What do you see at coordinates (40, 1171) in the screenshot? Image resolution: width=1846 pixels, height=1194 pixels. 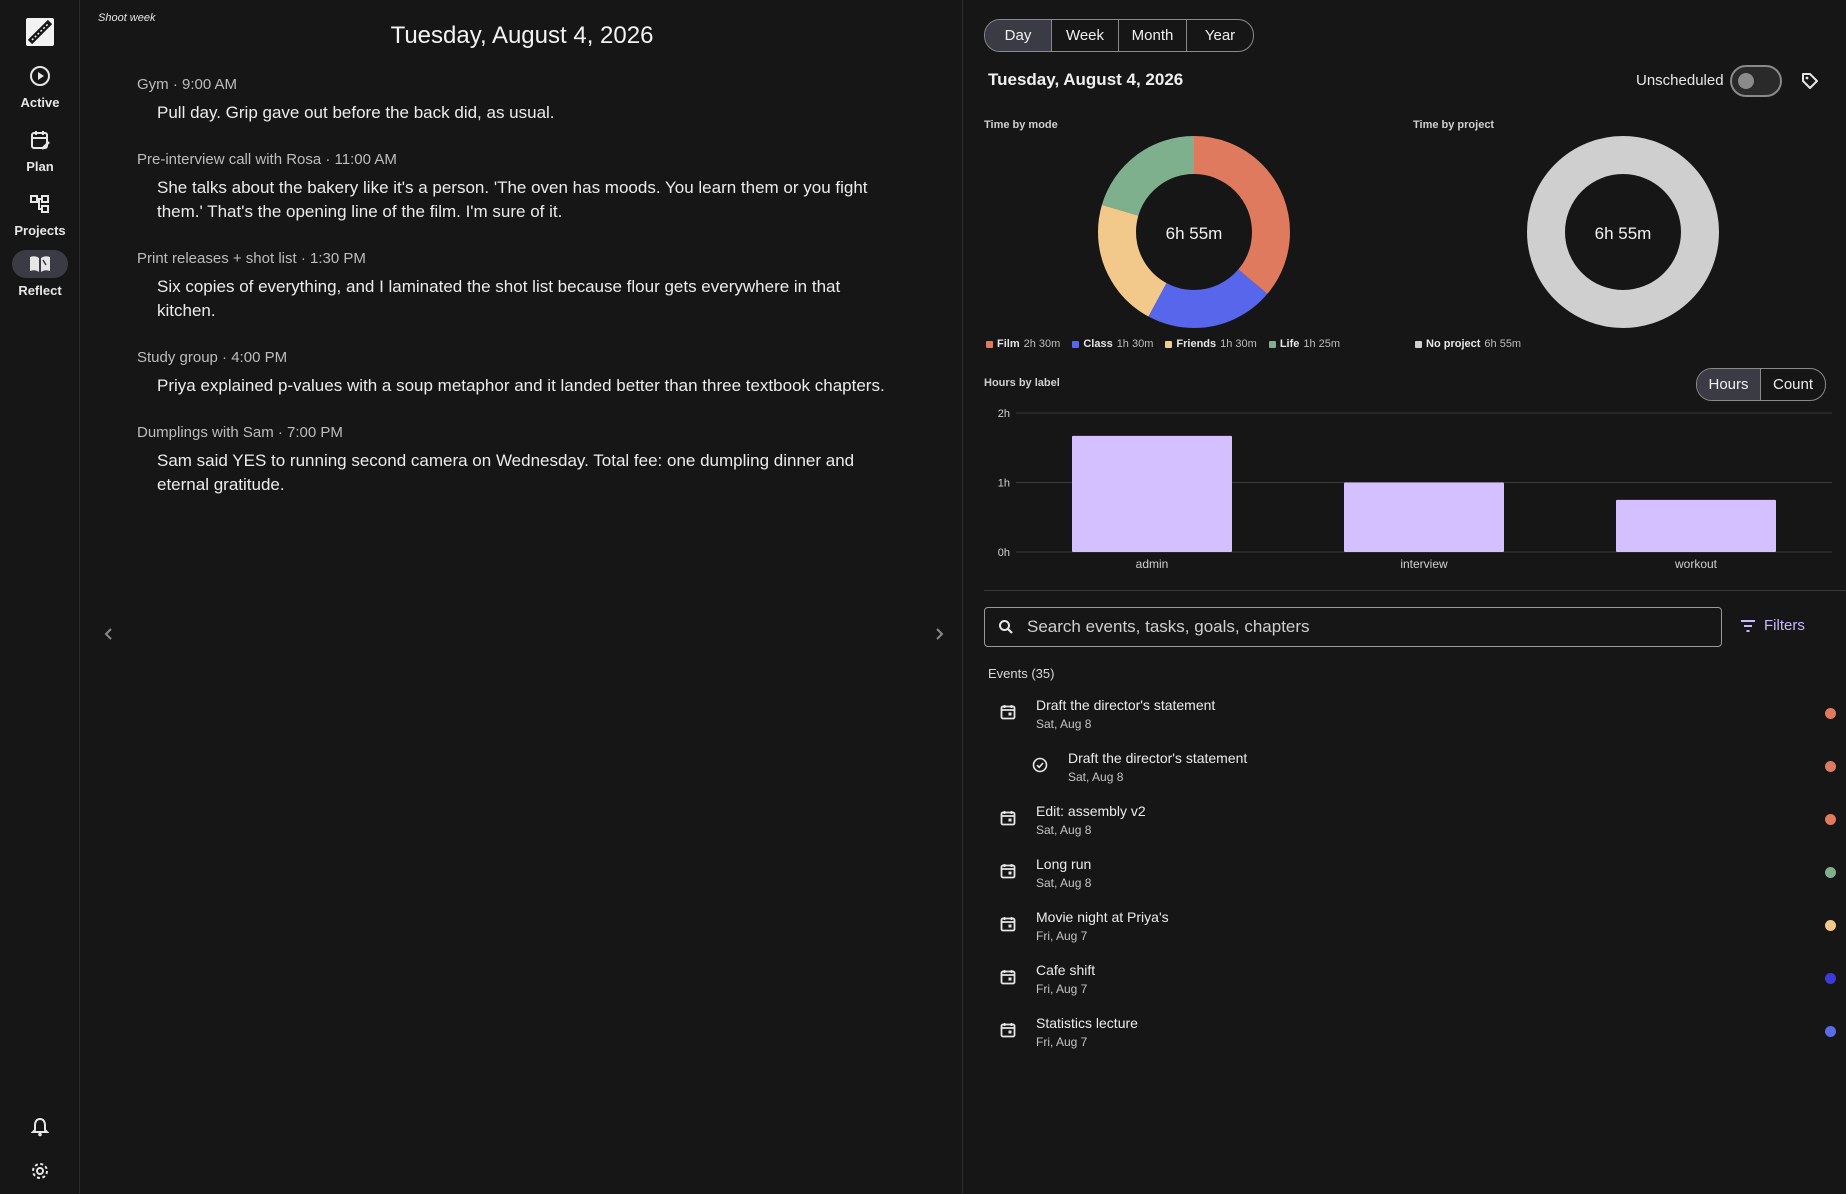 I see `settings-gear-icon` at bounding box center [40, 1171].